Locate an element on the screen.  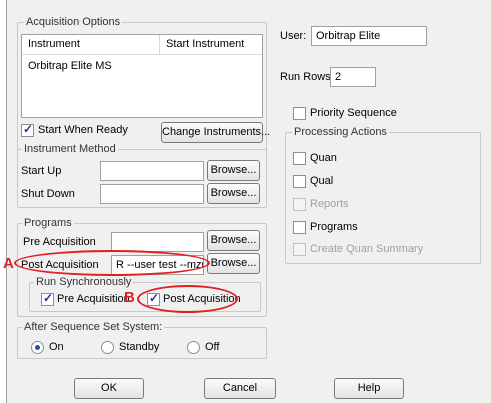
sync-pre-acquisition-checkbox is located at coordinates (47, 298).